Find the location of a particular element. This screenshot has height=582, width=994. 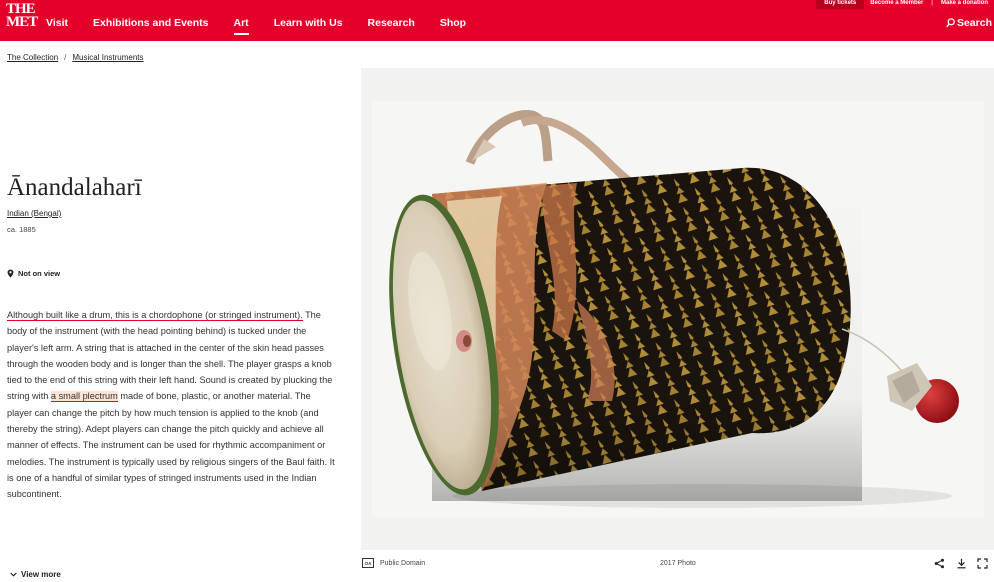

object-culture-link: Indian (Bengal) is located at coordinates (34, 213).